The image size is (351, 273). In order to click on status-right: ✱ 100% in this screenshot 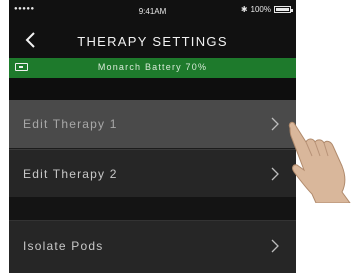, I will do `click(266, 9)`.